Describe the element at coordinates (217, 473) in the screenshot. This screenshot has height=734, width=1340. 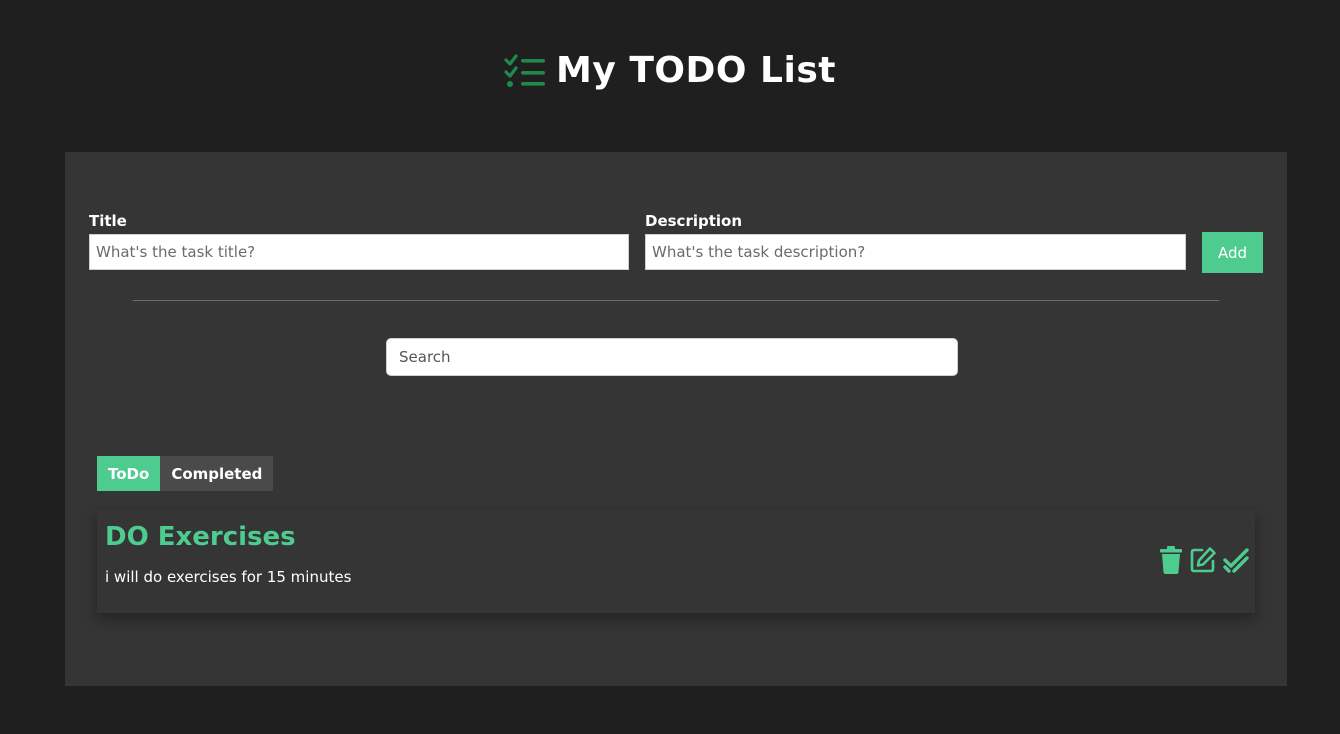
I see `tab-completed: Completed` at that location.